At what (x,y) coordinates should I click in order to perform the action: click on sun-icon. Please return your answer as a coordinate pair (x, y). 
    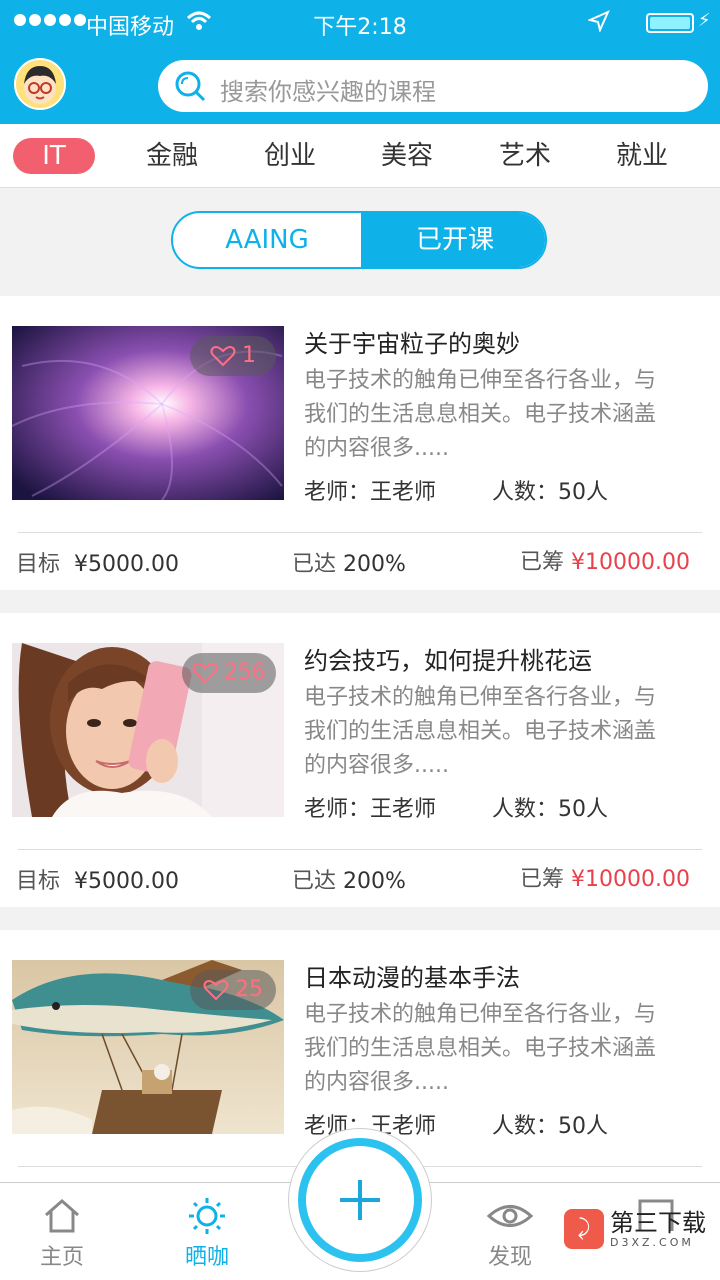
    Looking at the image, I should click on (207, 1216).